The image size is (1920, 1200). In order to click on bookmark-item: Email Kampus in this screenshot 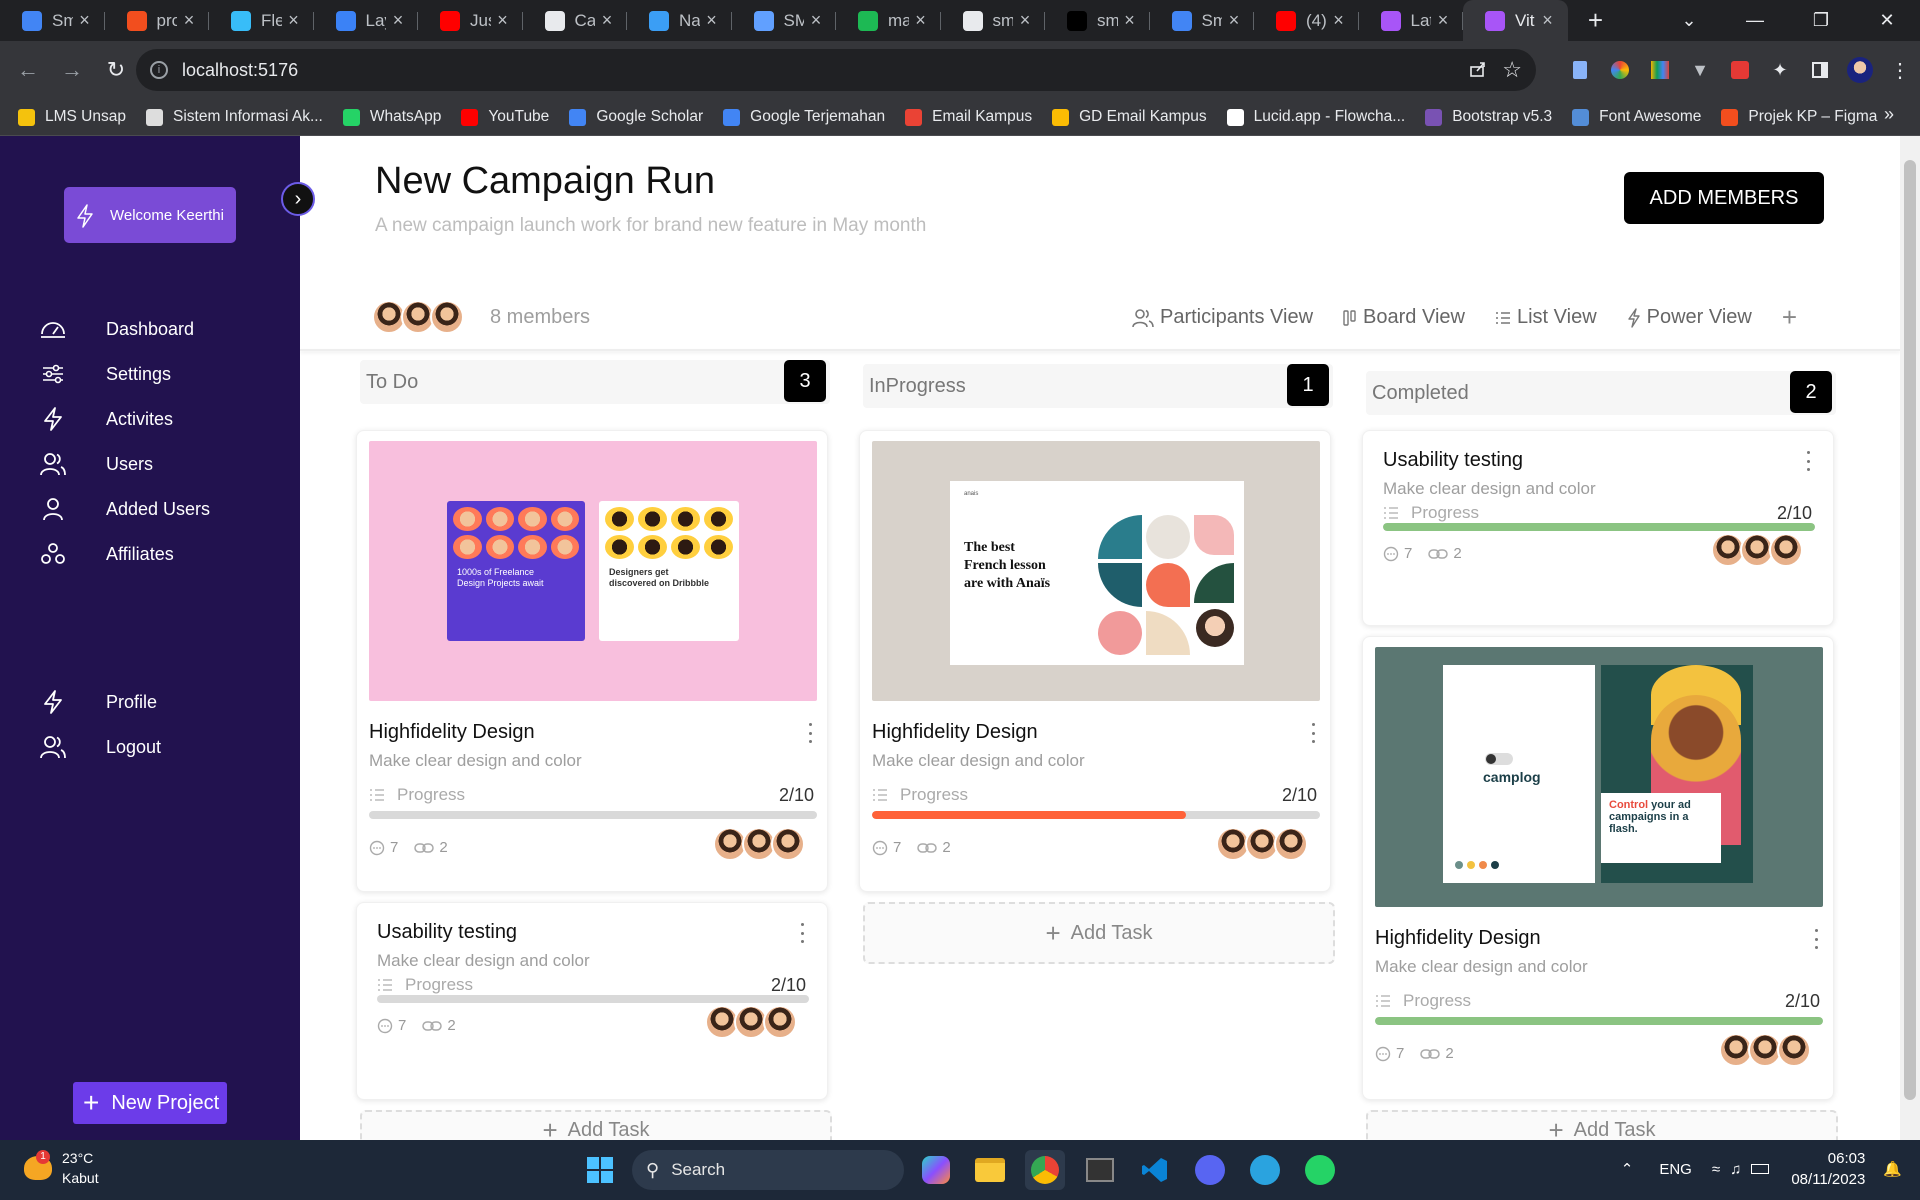, I will do `click(968, 117)`.